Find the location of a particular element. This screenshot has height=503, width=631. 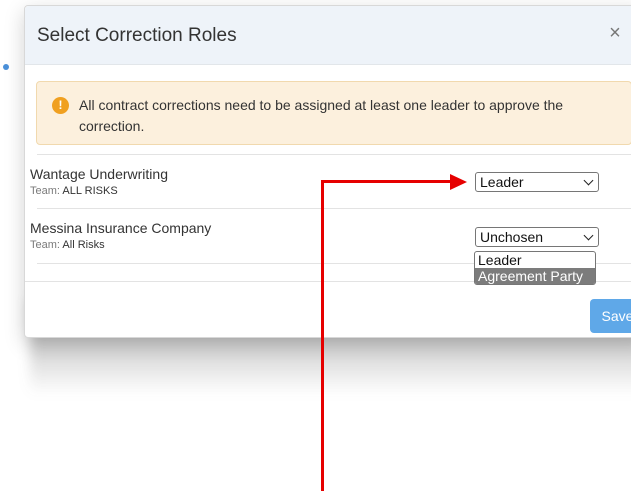

dropdown-option-leader: Leader is located at coordinates (535, 260).